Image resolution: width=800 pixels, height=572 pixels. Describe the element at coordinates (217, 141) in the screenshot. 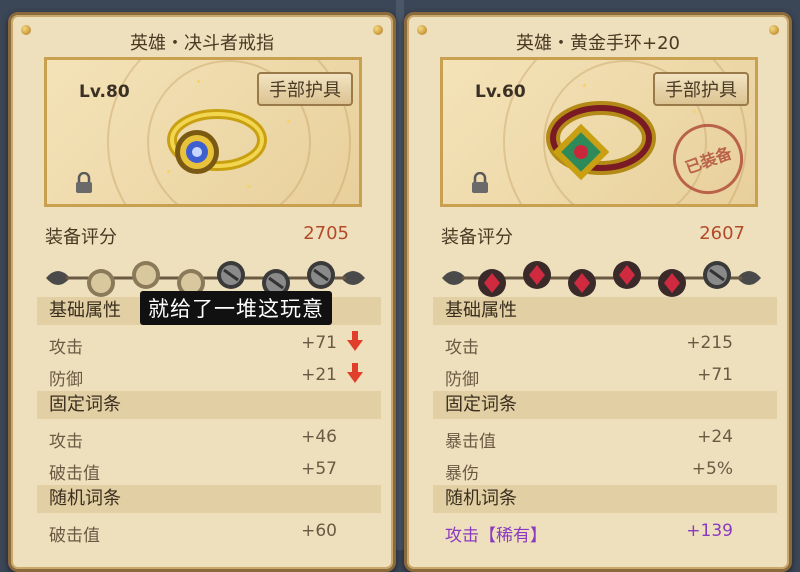

I see `ring-icon` at that location.